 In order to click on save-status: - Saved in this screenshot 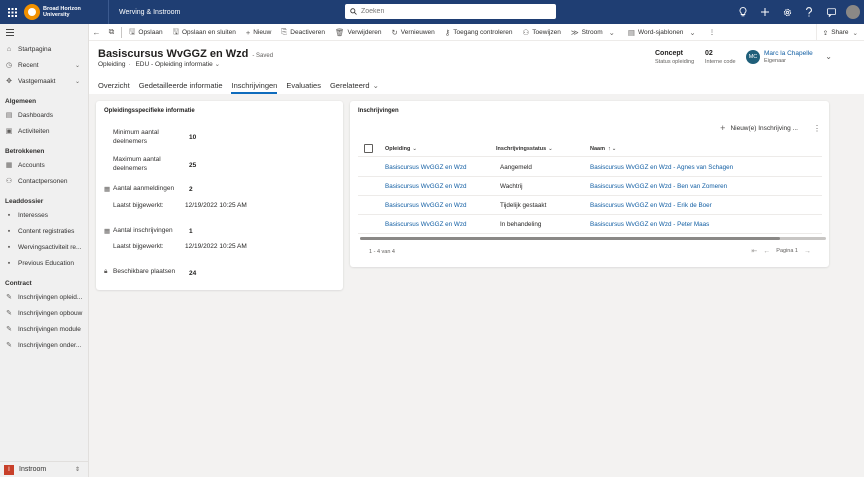, I will do `click(263, 56)`.